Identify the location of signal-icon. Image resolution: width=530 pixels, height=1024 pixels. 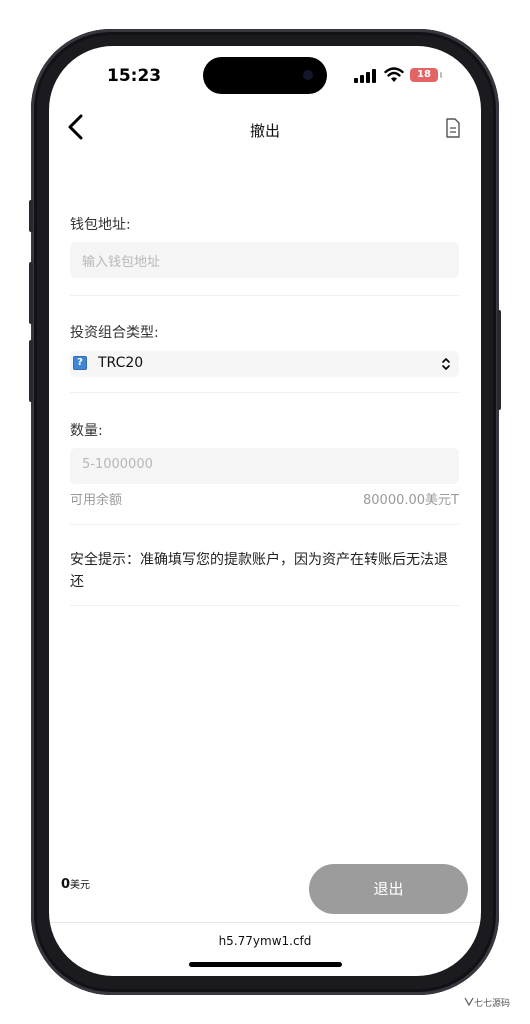
(365, 76).